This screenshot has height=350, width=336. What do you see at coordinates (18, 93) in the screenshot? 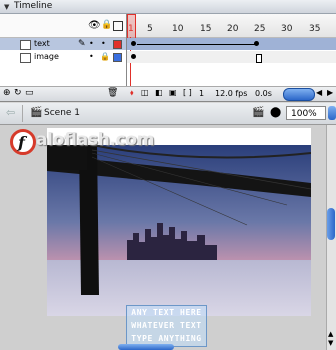
I see `add-guide-icon: ↻` at bounding box center [18, 93].